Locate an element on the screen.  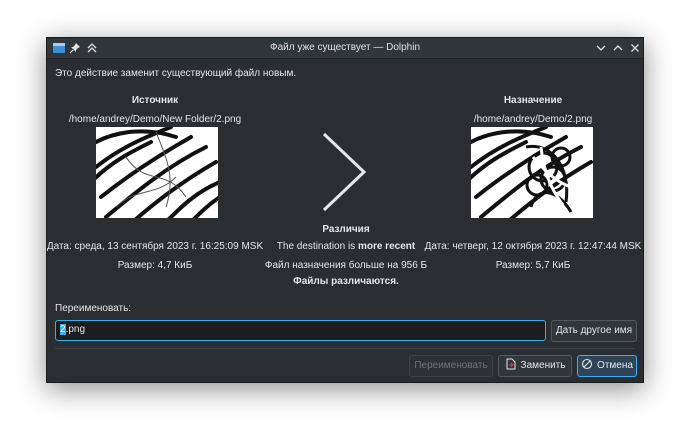
replace-file-icon is located at coordinates (511, 364).